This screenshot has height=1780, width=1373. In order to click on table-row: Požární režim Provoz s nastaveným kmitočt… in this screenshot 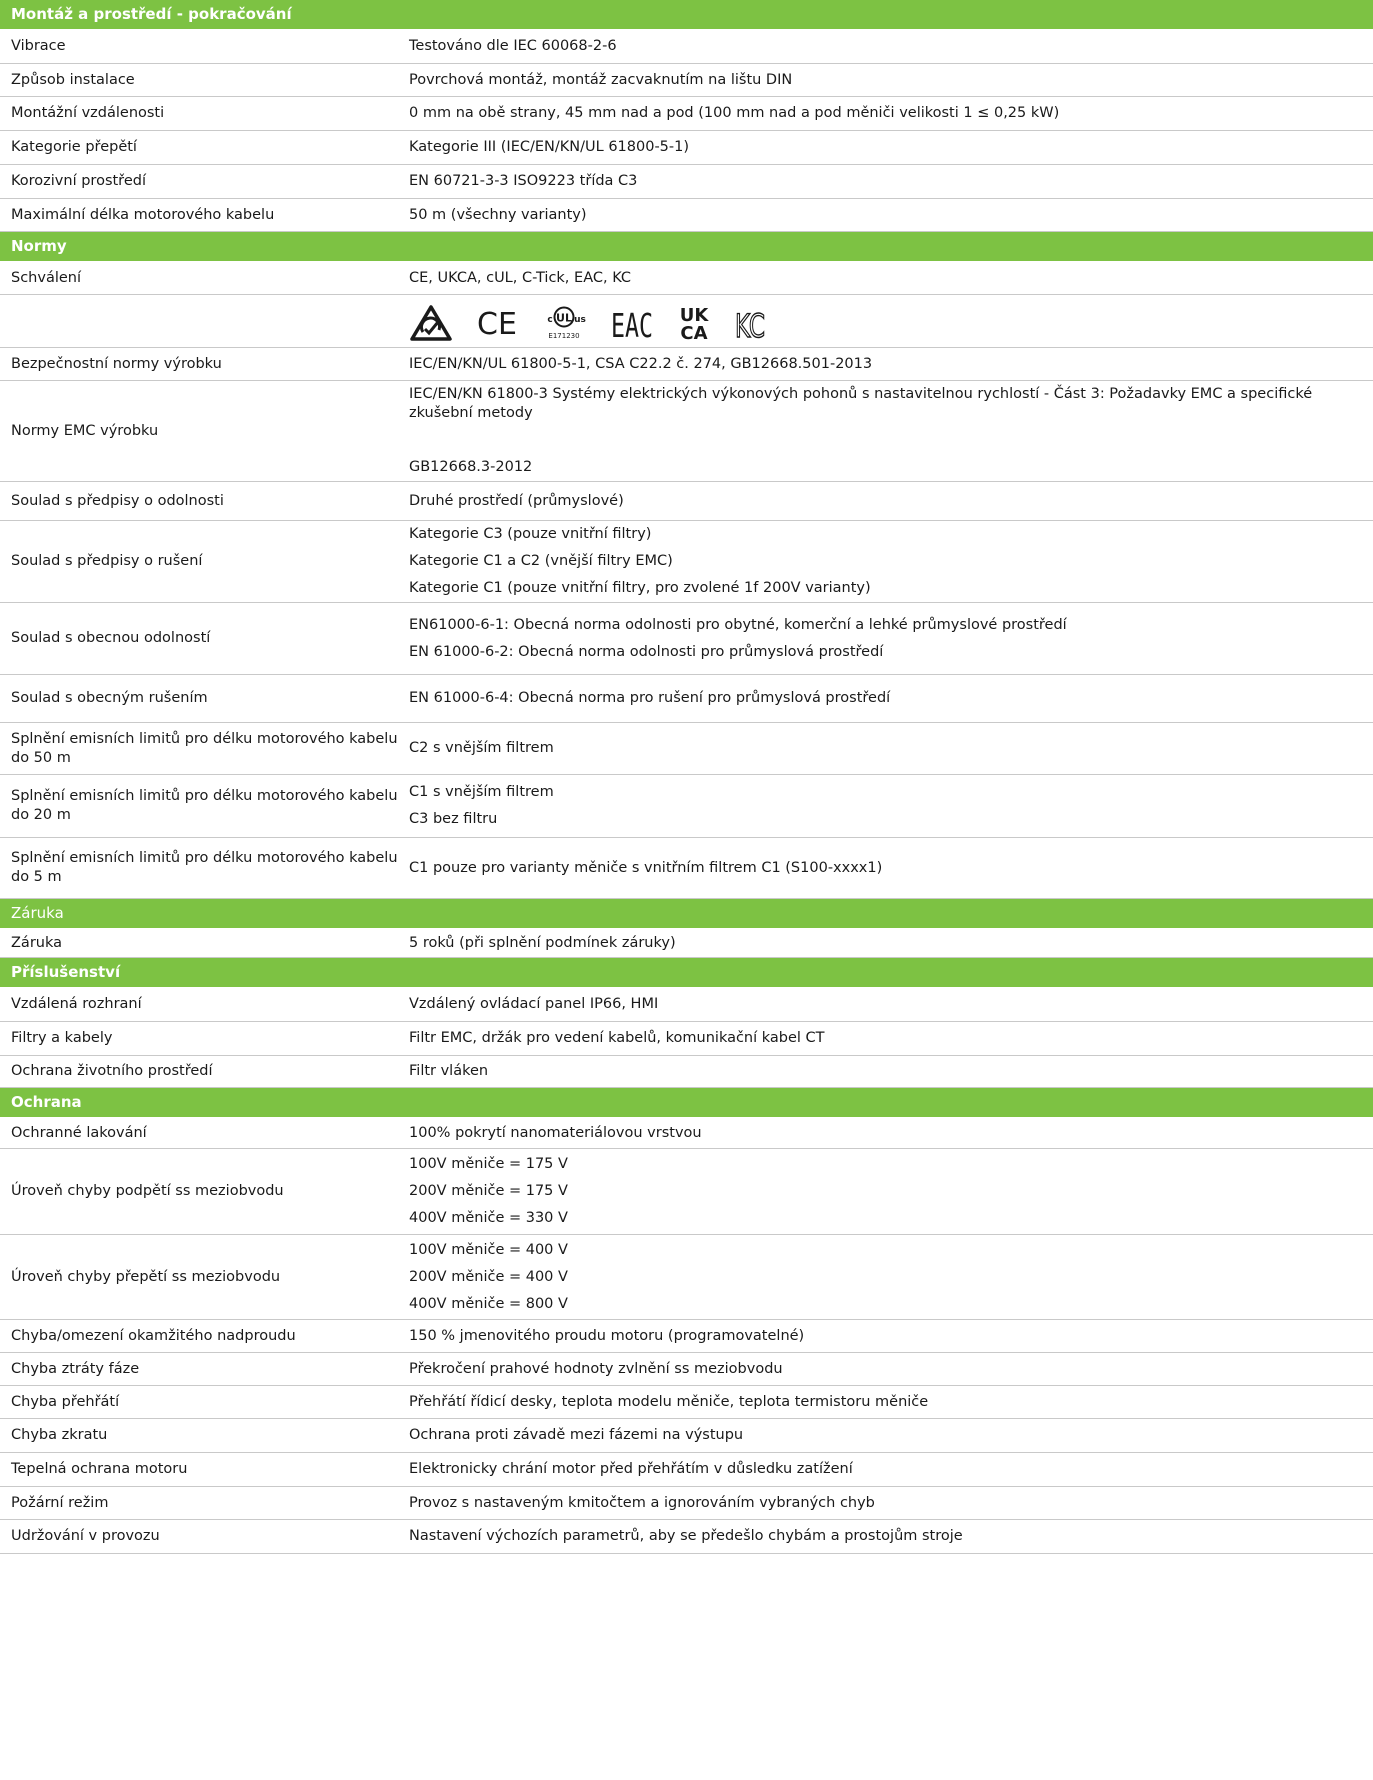, I will do `click(686, 1503)`.